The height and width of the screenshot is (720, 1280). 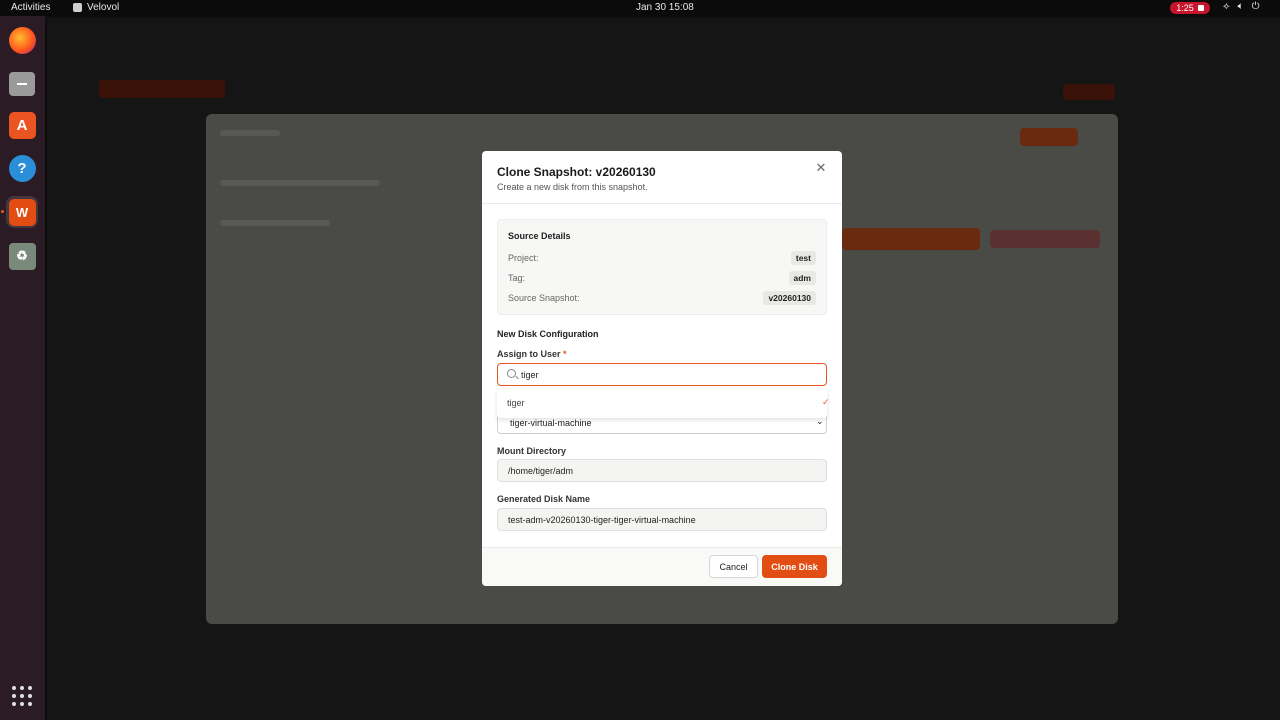 What do you see at coordinates (551, 423) in the screenshot?
I see `machine-select-value: tiger-virtual-machine` at bounding box center [551, 423].